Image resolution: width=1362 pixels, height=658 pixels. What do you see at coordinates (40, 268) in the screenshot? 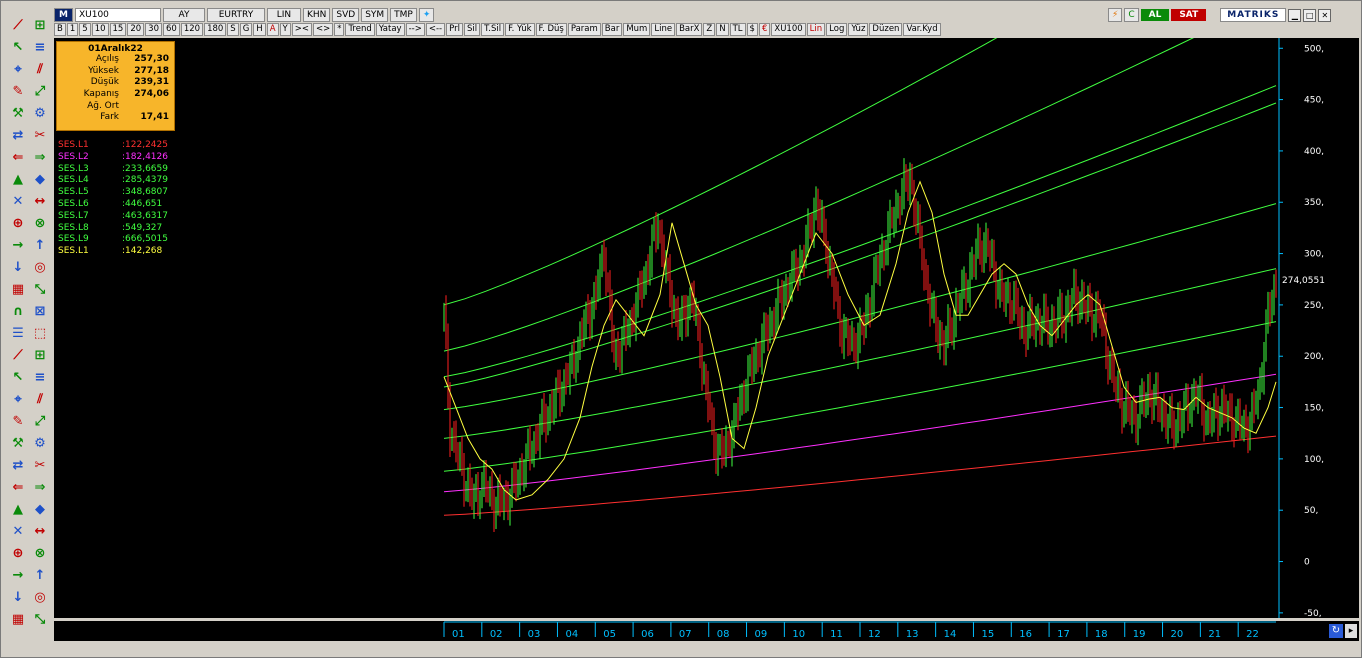
I see `drawing-tool-icon: ◎` at bounding box center [40, 268].